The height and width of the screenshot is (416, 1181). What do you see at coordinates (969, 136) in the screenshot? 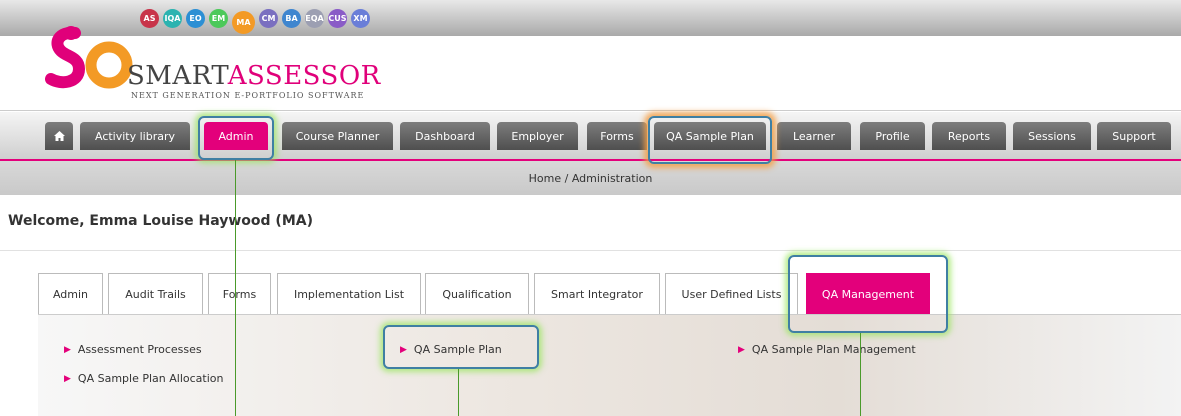
I see `nav-reports: Reports` at bounding box center [969, 136].